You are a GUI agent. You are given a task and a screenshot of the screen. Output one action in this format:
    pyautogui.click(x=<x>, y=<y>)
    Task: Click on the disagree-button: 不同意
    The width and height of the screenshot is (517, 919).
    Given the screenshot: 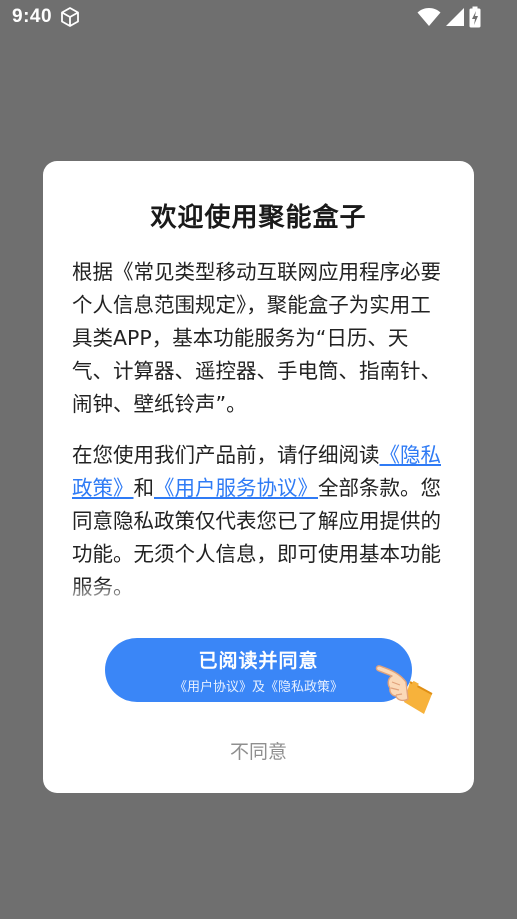 What is the action you would take?
    pyautogui.click(x=258, y=750)
    